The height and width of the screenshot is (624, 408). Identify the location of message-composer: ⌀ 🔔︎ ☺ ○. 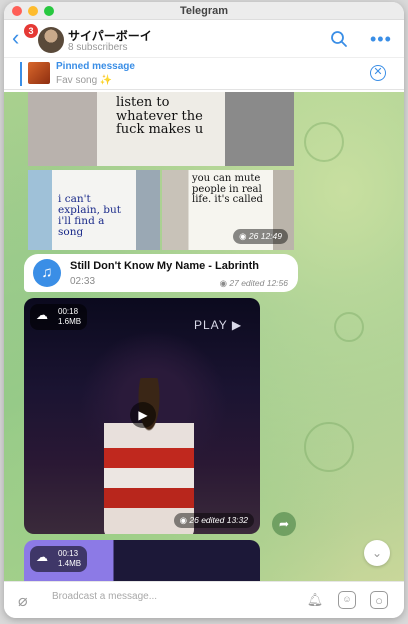
(204, 599).